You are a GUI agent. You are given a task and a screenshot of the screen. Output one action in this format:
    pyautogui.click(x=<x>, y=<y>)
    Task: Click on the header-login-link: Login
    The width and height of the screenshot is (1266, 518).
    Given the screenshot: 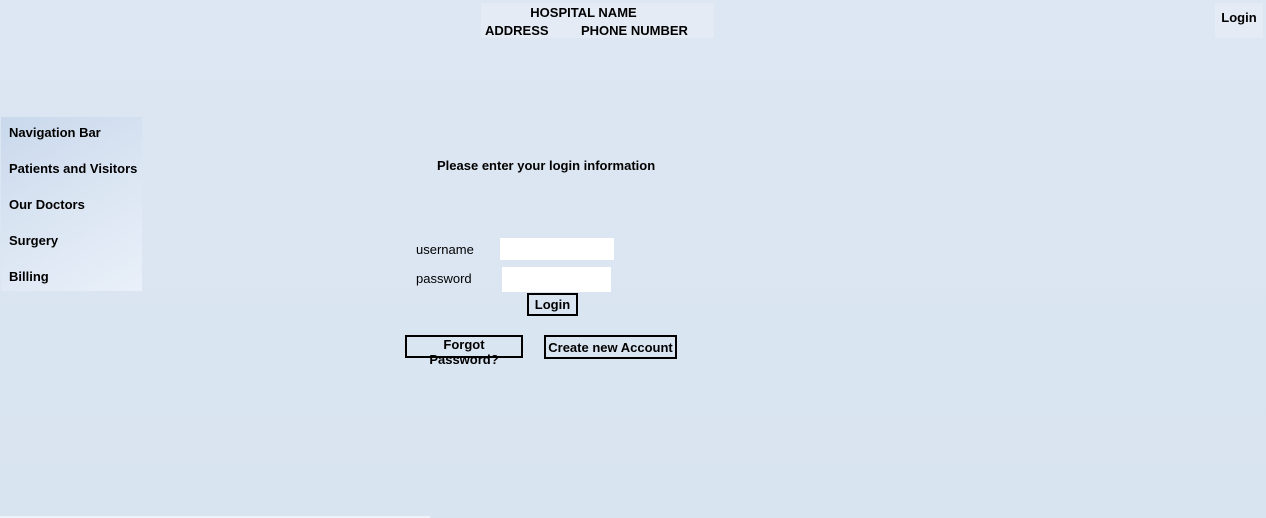 What is the action you would take?
    pyautogui.click(x=1239, y=20)
    